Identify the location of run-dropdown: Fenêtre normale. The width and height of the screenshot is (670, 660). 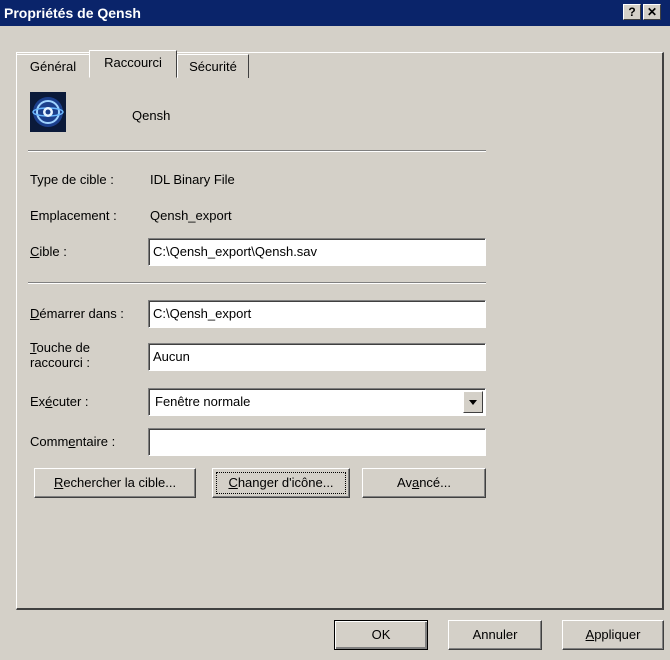
(317, 402).